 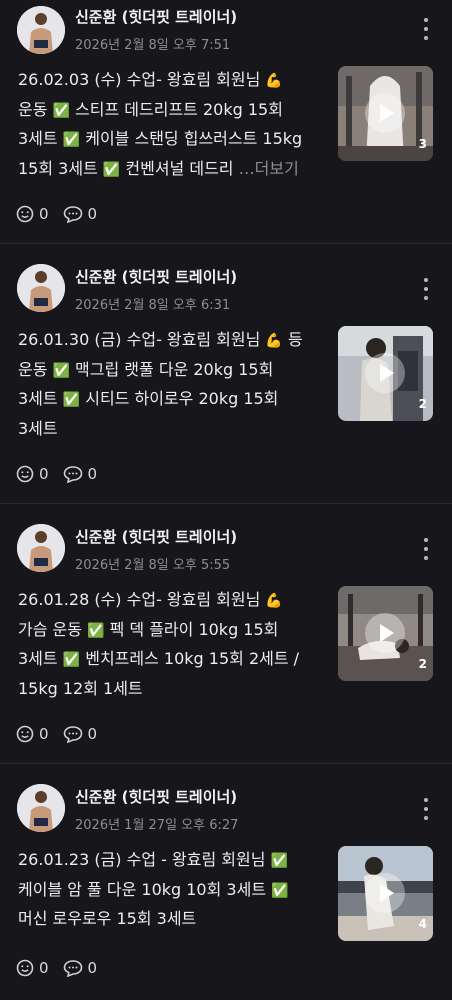 I want to click on post-text-line: 운동 ✅ 맥그립 랫풀 다운 20kg 15회, so click(x=146, y=369).